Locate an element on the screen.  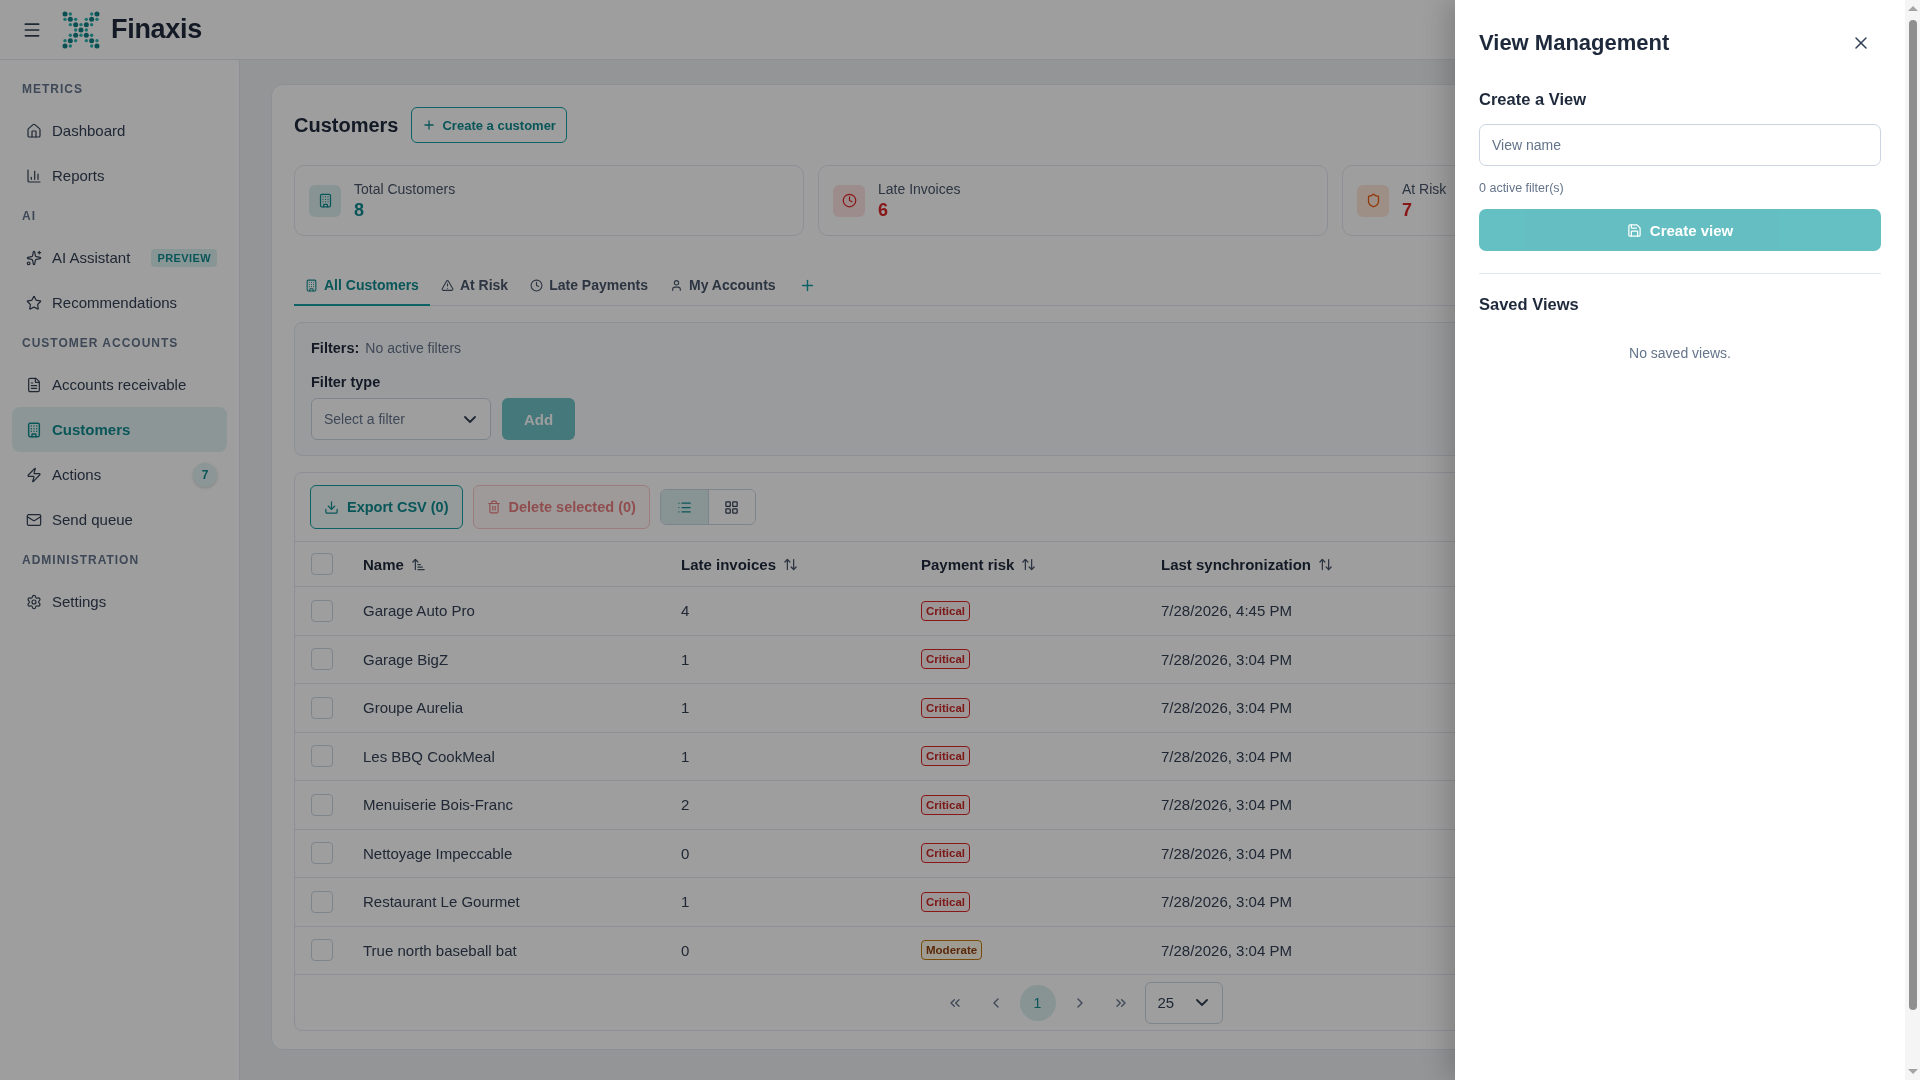
scrollbar is located at coordinates (1912, 540).